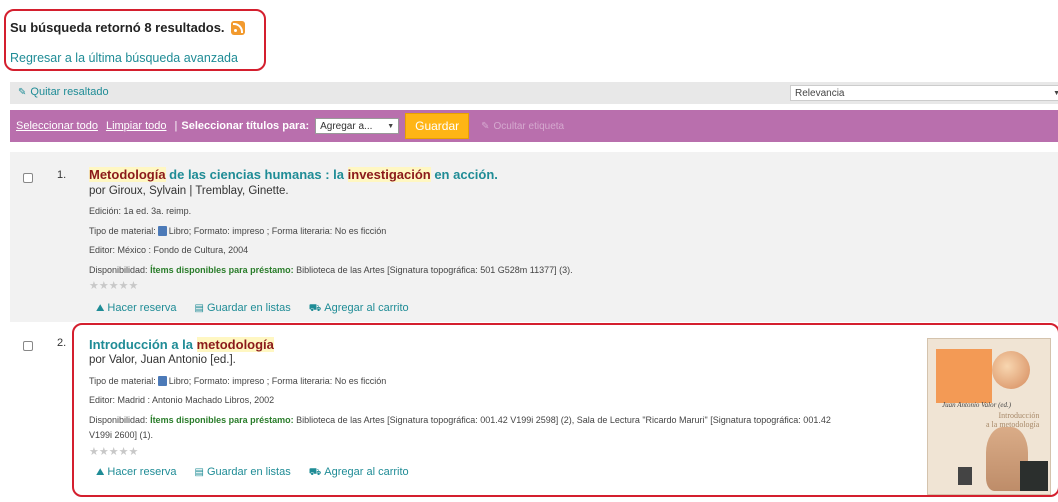 This screenshot has height=502, width=1058. Describe the element at coordinates (924, 93) in the screenshot. I see `sort-select: Relevancia ▼` at that location.